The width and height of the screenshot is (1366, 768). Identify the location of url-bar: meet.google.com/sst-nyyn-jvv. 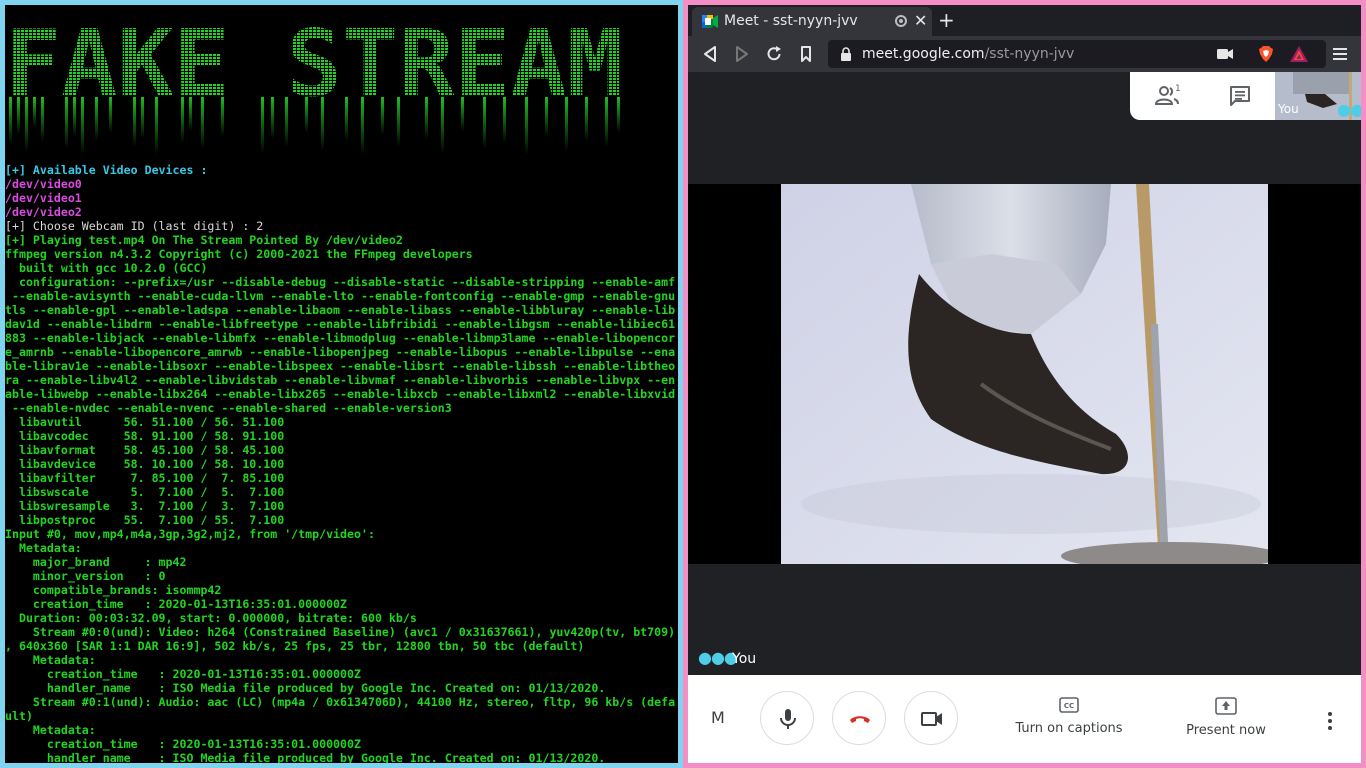
(1077, 54).